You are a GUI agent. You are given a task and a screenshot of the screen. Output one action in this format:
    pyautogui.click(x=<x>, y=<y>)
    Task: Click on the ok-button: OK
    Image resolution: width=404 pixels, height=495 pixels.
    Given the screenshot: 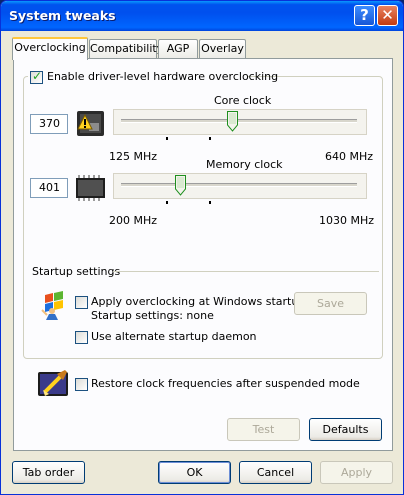 What is the action you would take?
    pyautogui.click(x=194, y=472)
    